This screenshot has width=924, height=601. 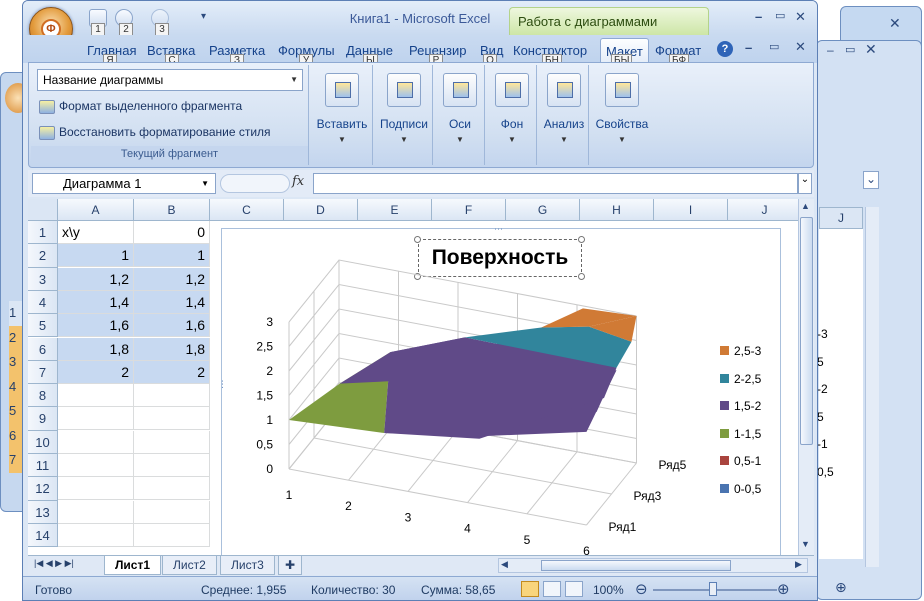 What do you see at coordinates (830, 50) in the screenshot?
I see `bg-mid-minimize-icon: –` at bounding box center [830, 50].